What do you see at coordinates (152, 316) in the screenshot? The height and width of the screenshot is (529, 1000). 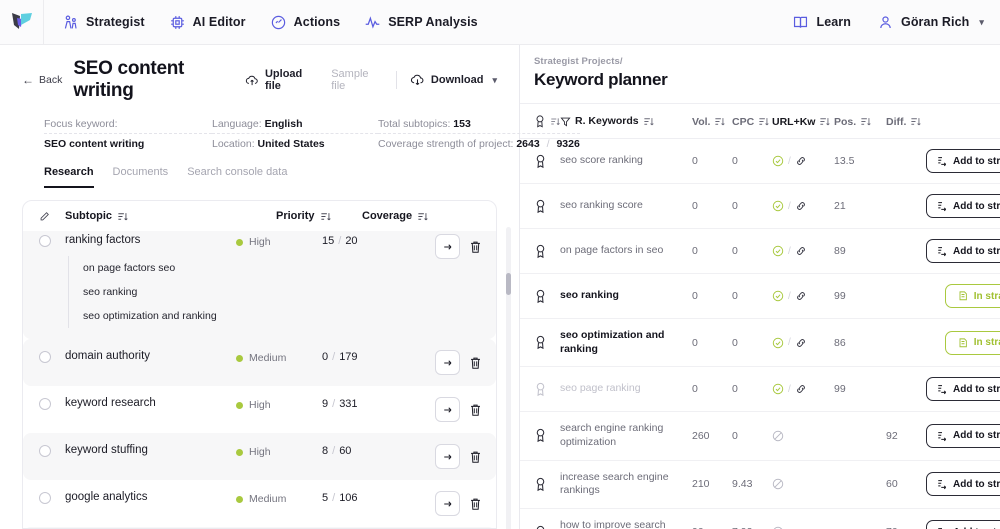 I see `list-item: seo optimization and ranking` at bounding box center [152, 316].